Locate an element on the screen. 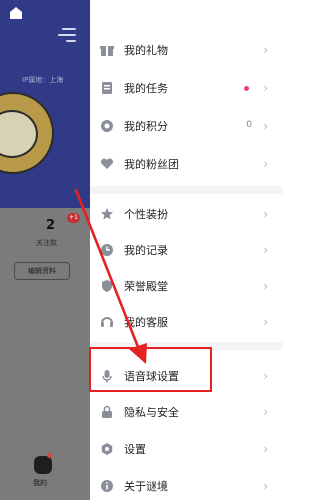 This screenshot has width=320, height=504. highlight-annotation-box is located at coordinates (150, 369).